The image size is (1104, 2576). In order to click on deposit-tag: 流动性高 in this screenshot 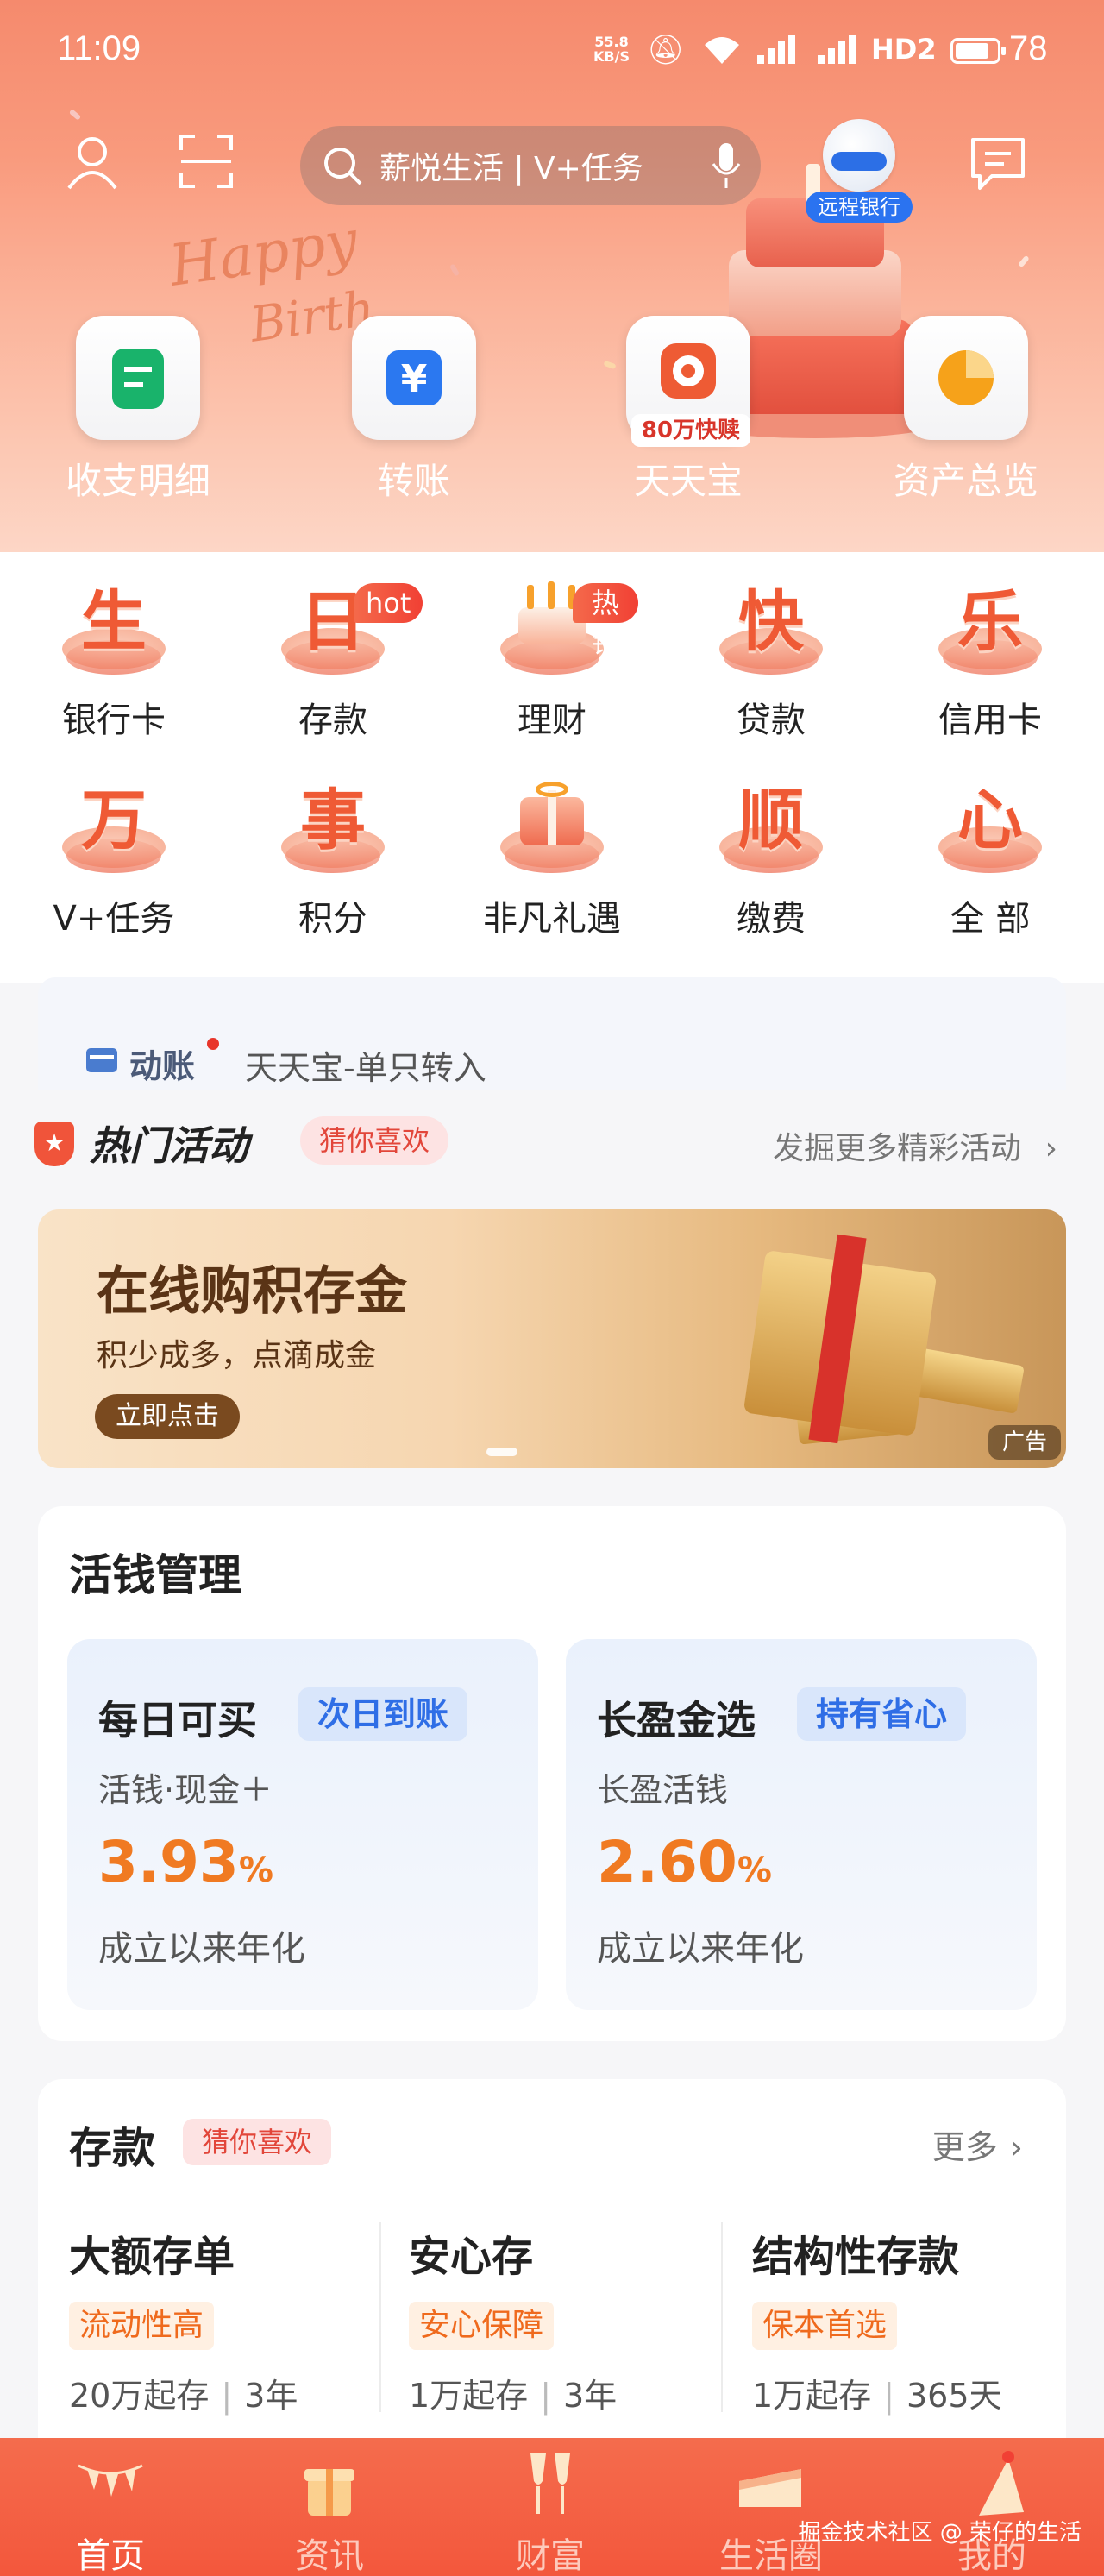, I will do `click(142, 2326)`.